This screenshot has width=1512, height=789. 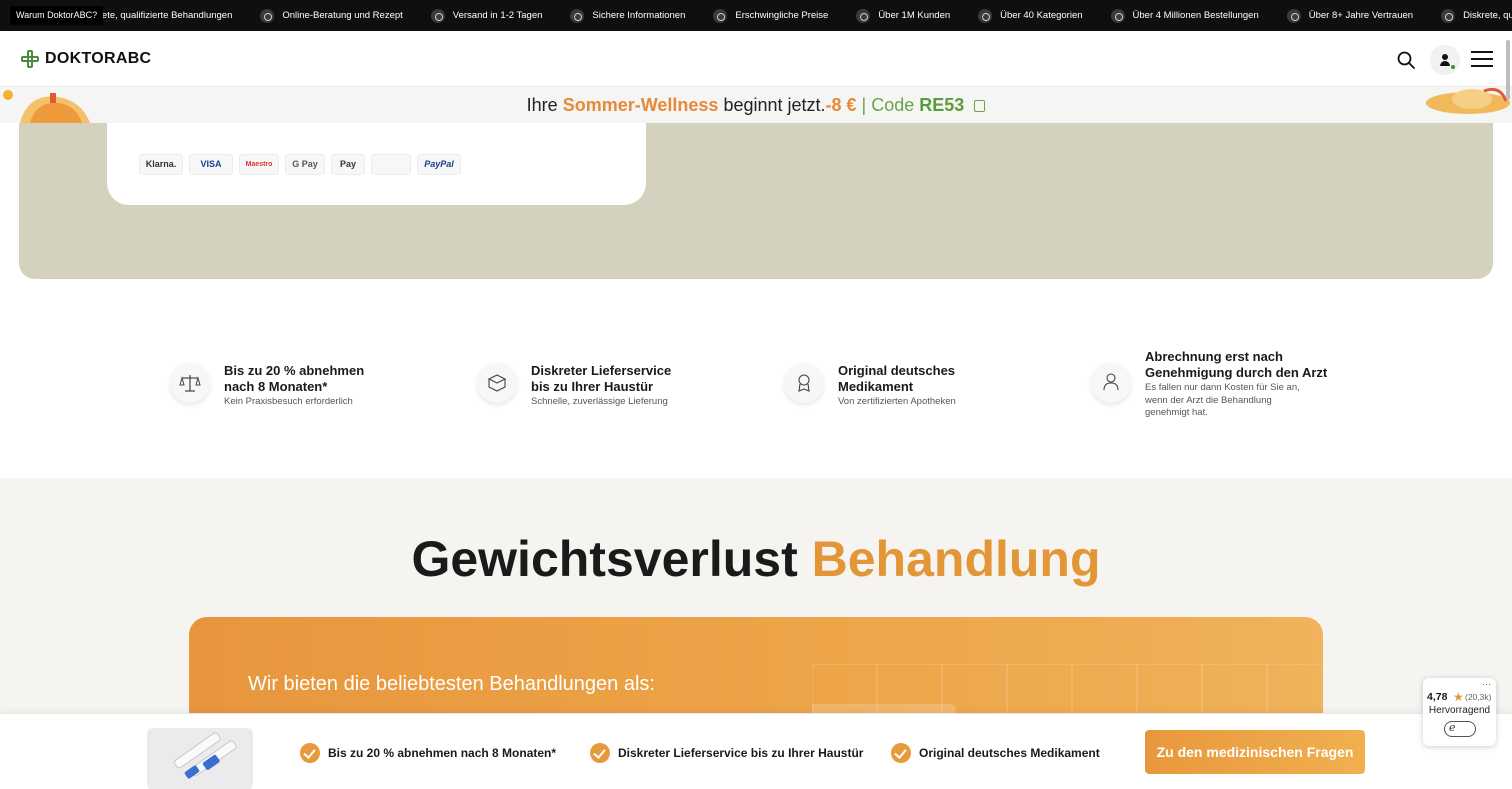 What do you see at coordinates (599, 401) in the screenshot?
I see `feature-subtitle: Schnelle, zuverlässige Lieferung` at bounding box center [599, 401].